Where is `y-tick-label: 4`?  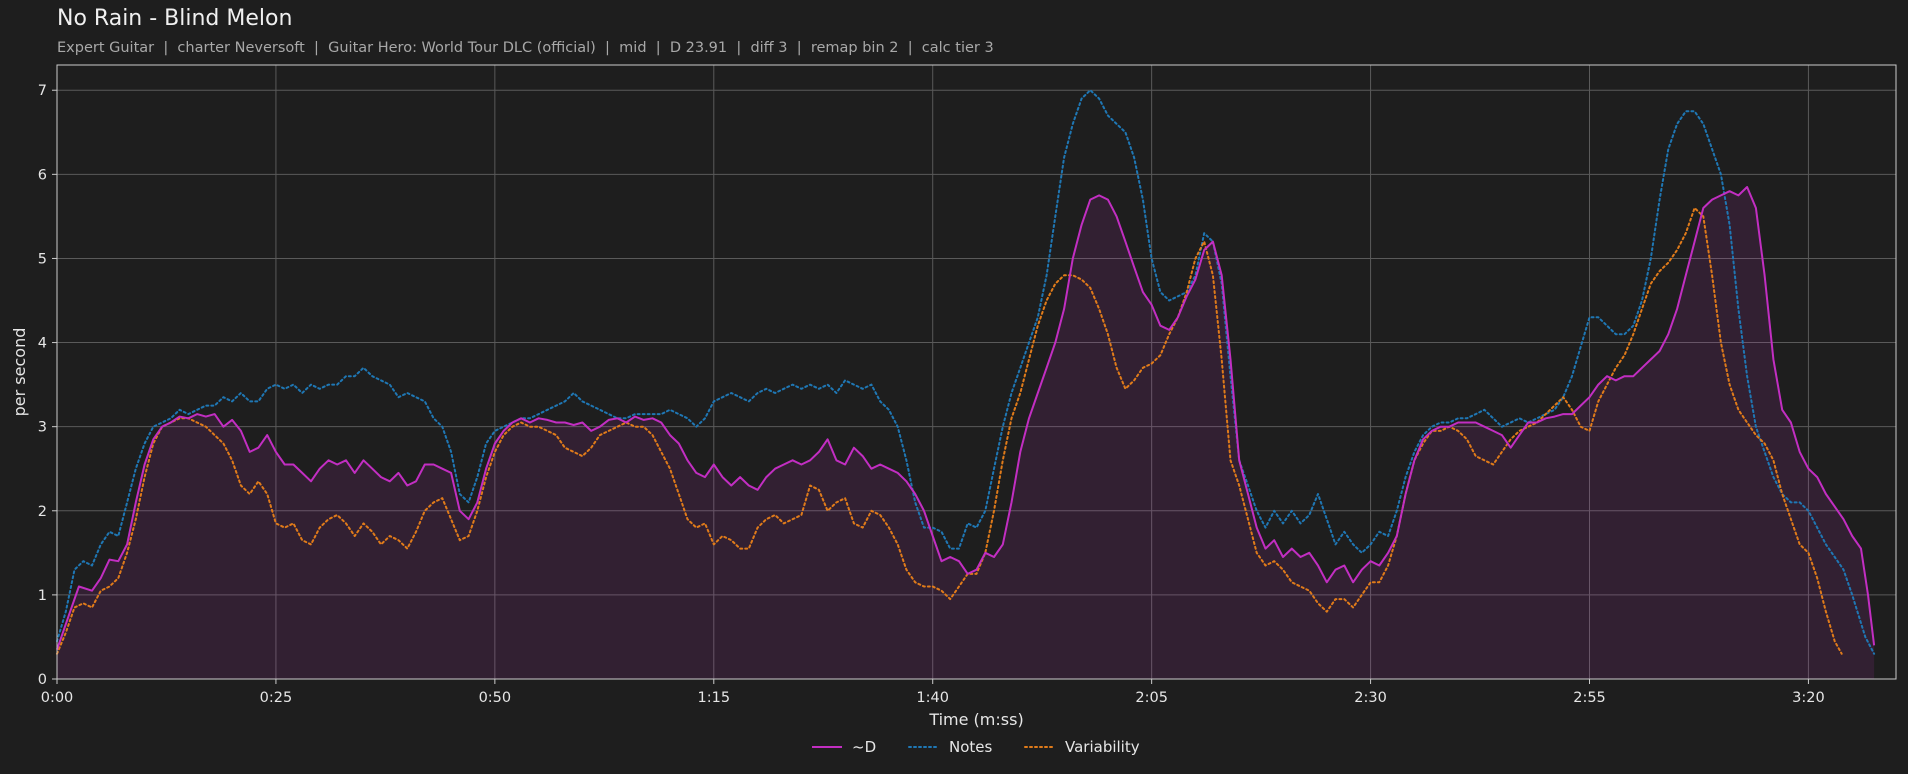
y-tick-label: 4 is located at coordinates (42, 344).